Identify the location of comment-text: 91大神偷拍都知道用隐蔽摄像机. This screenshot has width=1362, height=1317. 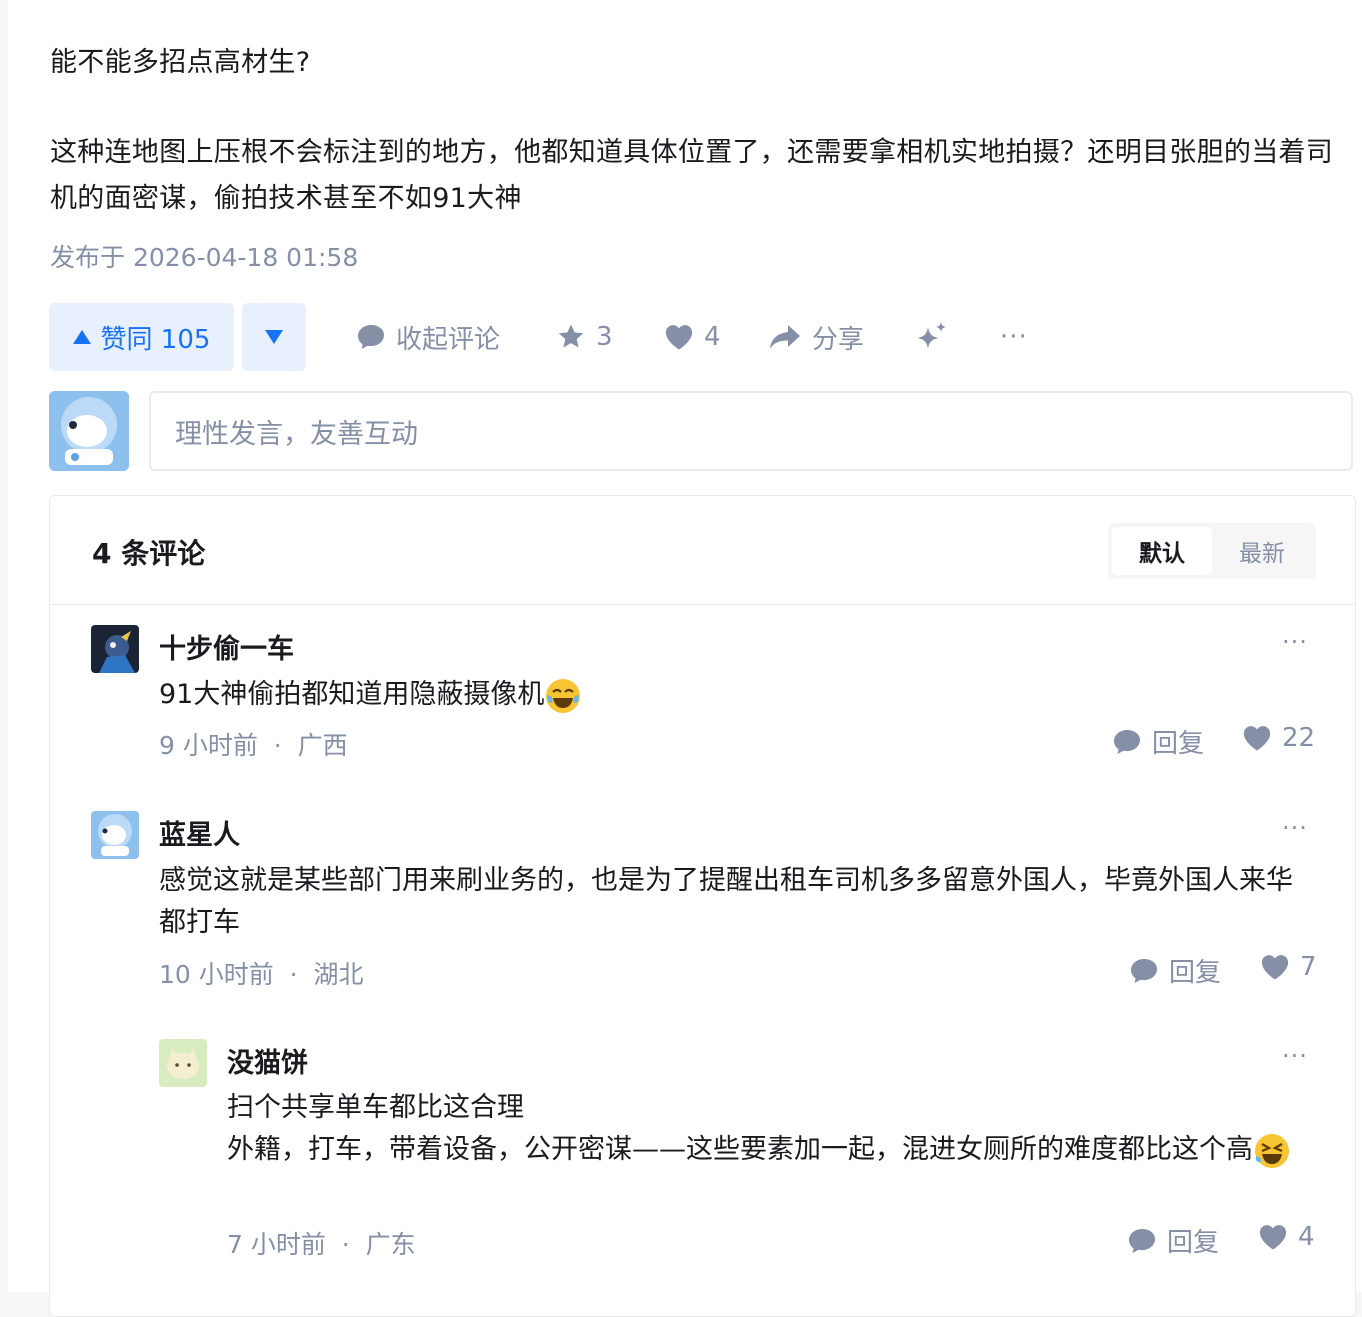
(370, 695).